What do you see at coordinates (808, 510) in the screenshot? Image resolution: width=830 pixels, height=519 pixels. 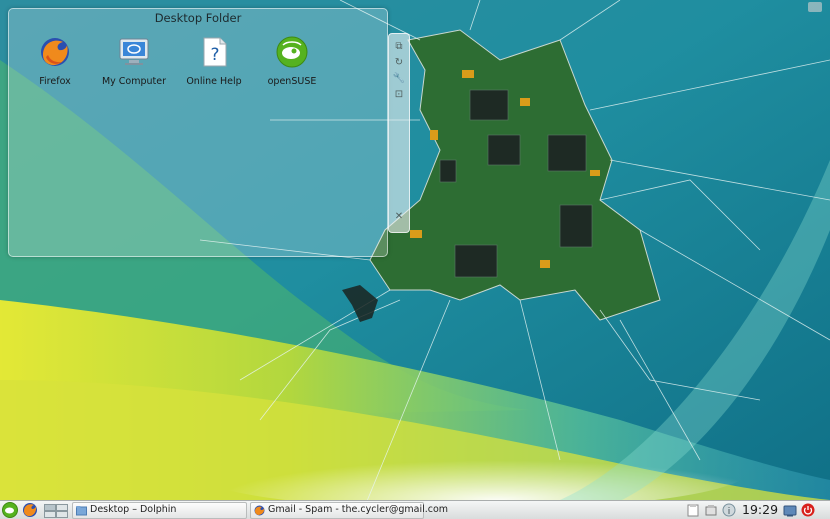 I see `shutdown-icon` at bounding box center [808, 510].